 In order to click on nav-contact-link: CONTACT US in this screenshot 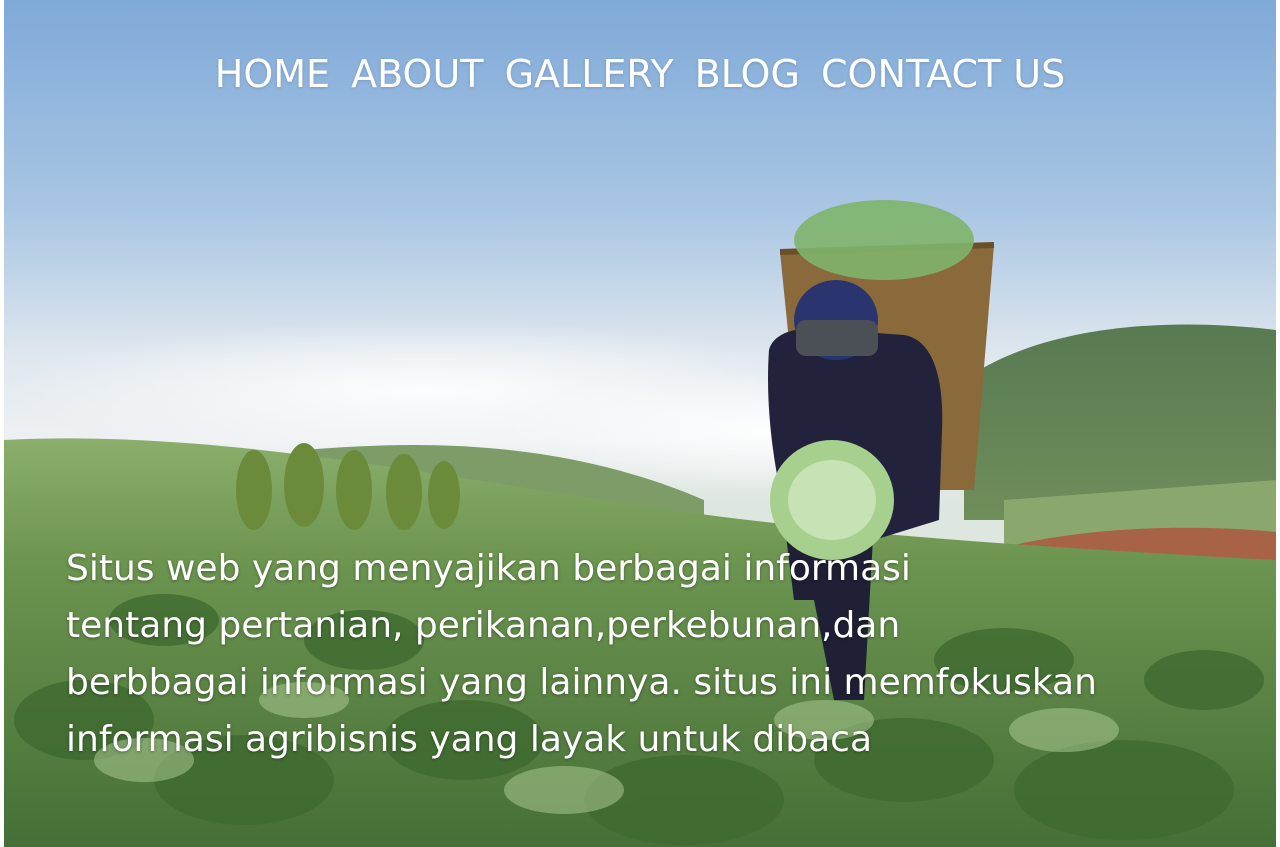, I will do `click(943, 74)`.